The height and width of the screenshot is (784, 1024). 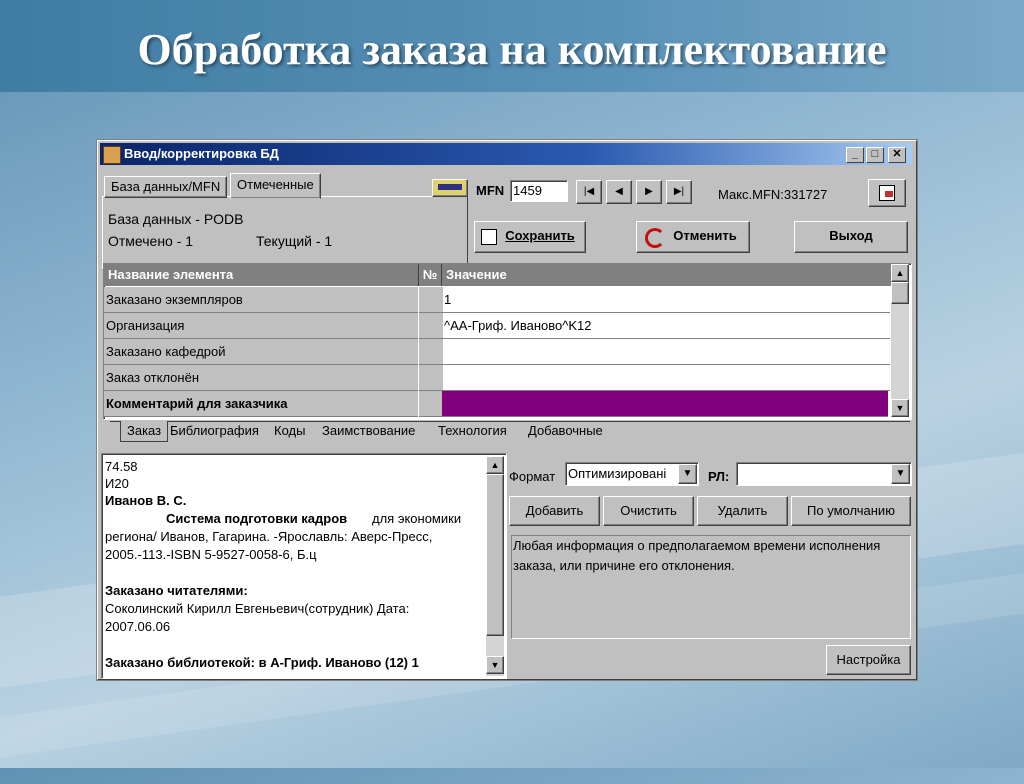 What do you see at coordinates (176, 219) in the screenshot?
I see `database-info: База данных - PODB` at bounding box center [176, 219].